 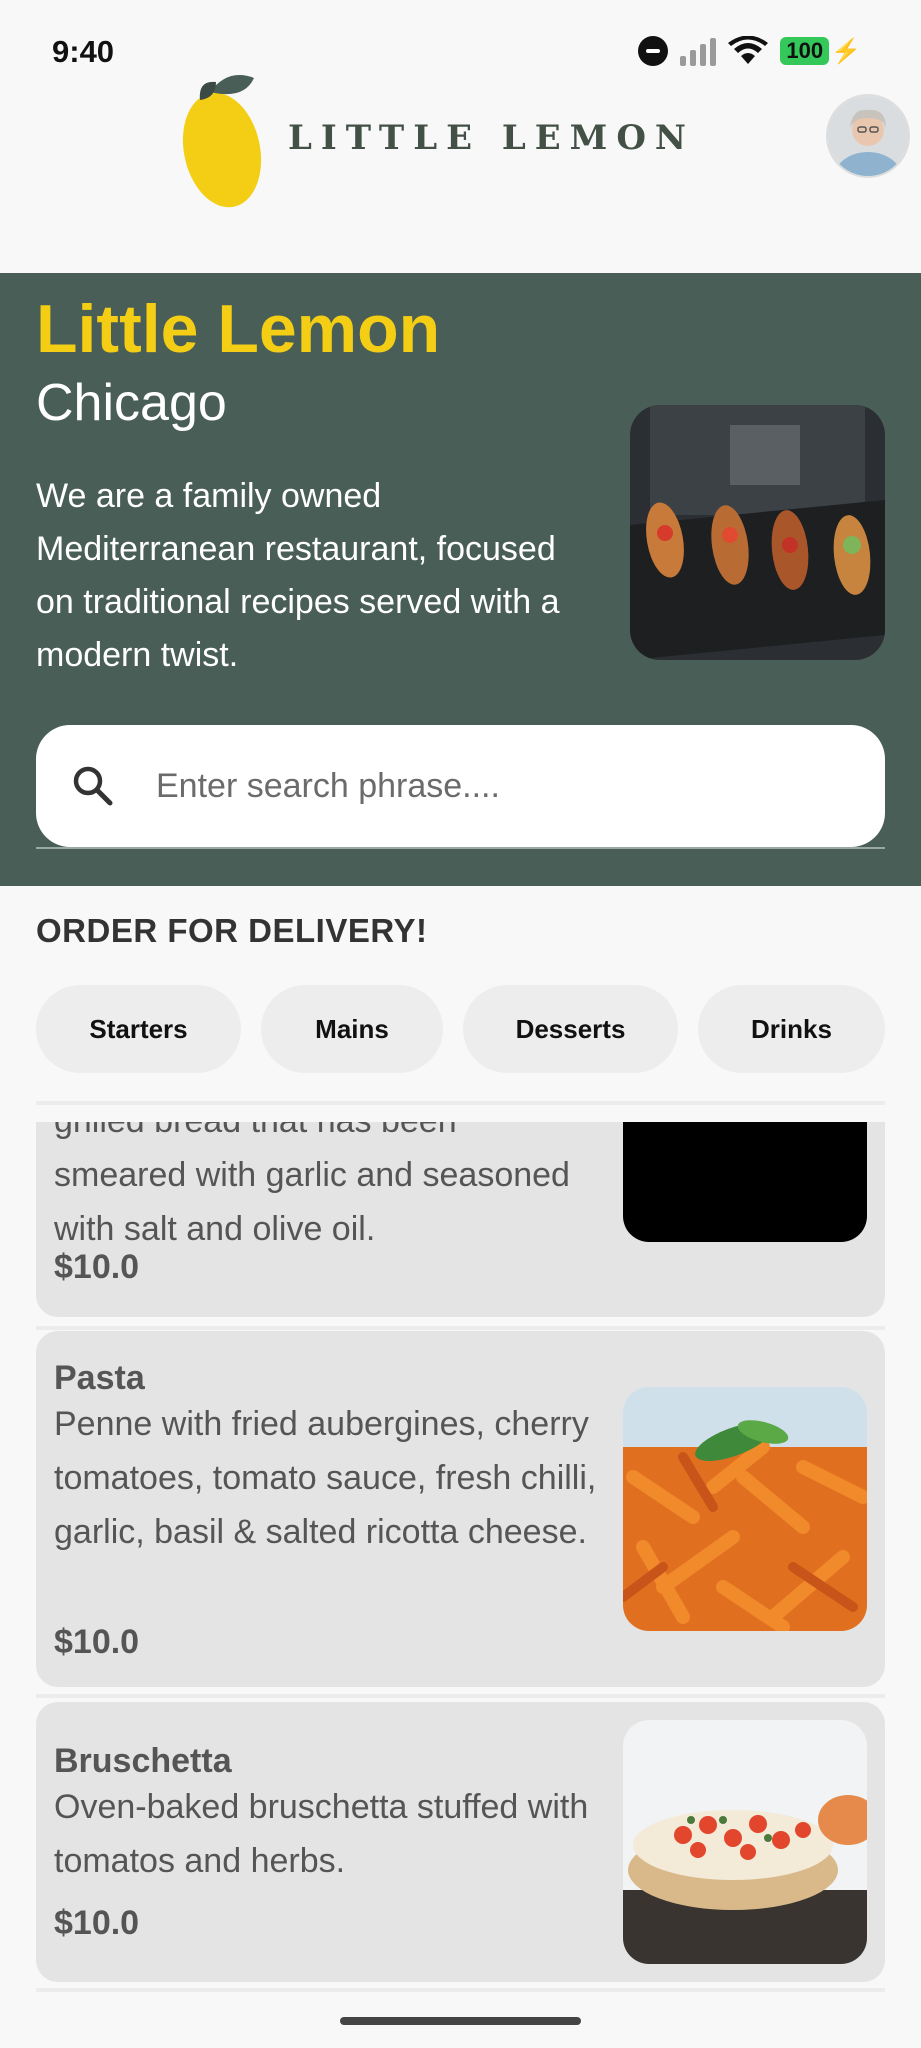 I want to click on brand-name: LITTLE LEMON, so click(x=492, y=138).